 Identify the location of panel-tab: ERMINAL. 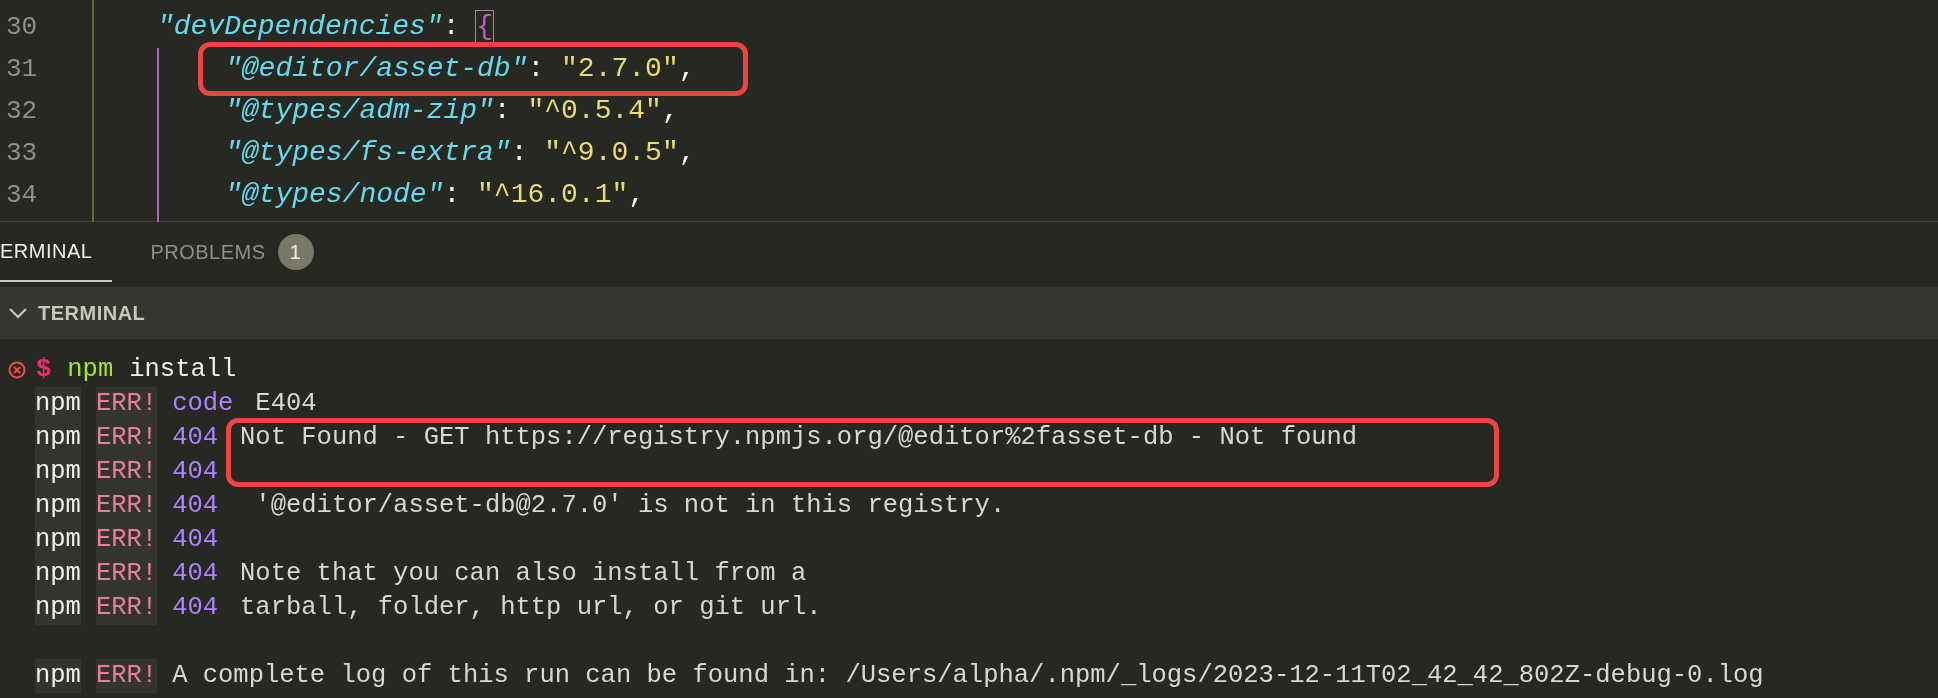
(56, 252).